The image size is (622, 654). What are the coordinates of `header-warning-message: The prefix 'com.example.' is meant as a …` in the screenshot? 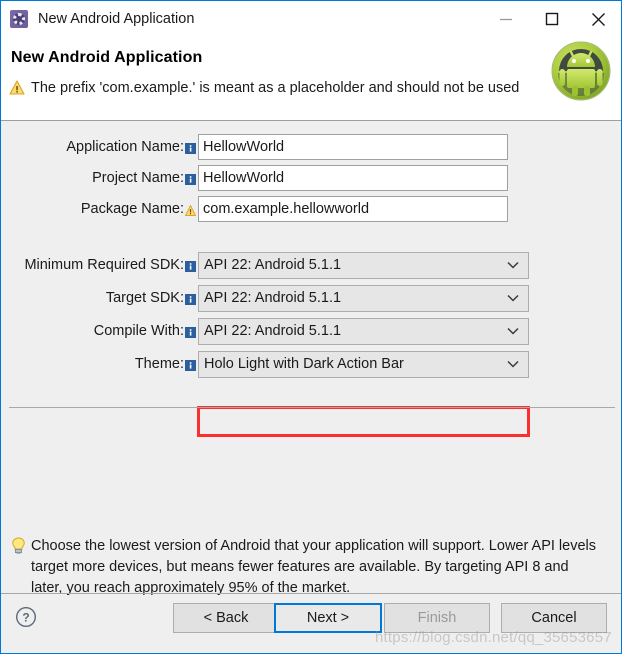 It's located at (275, 88).